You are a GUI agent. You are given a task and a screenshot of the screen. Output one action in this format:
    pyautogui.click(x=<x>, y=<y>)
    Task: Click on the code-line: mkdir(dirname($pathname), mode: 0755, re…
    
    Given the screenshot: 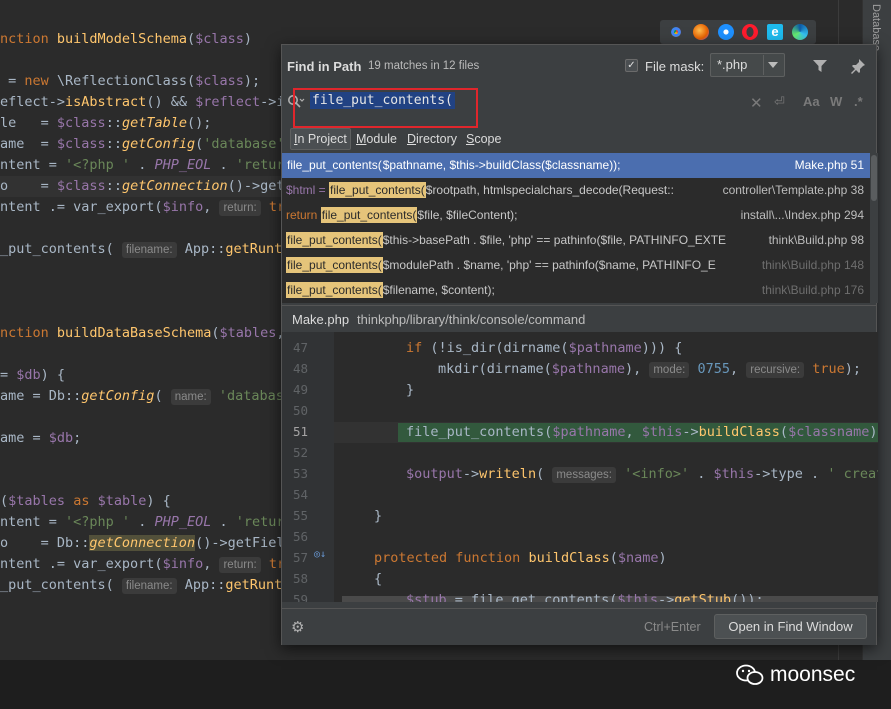 What is the action you would take?
    pyautogui.click(x=650, y=369)
    